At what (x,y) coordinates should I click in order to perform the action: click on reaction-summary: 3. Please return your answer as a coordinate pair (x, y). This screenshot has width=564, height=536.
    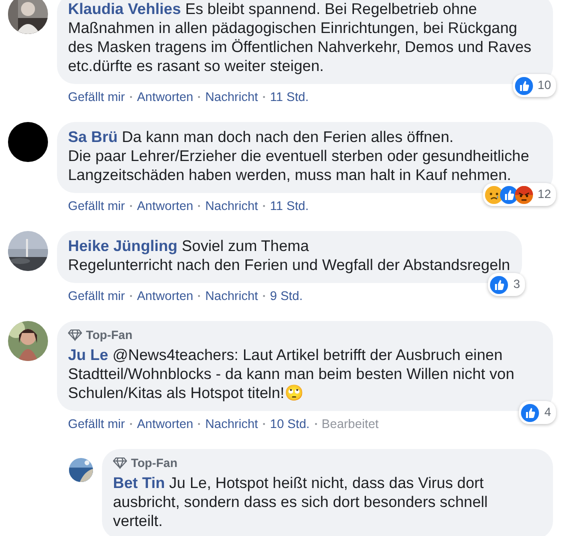
    Looking at the image, I should click on (507, 284).